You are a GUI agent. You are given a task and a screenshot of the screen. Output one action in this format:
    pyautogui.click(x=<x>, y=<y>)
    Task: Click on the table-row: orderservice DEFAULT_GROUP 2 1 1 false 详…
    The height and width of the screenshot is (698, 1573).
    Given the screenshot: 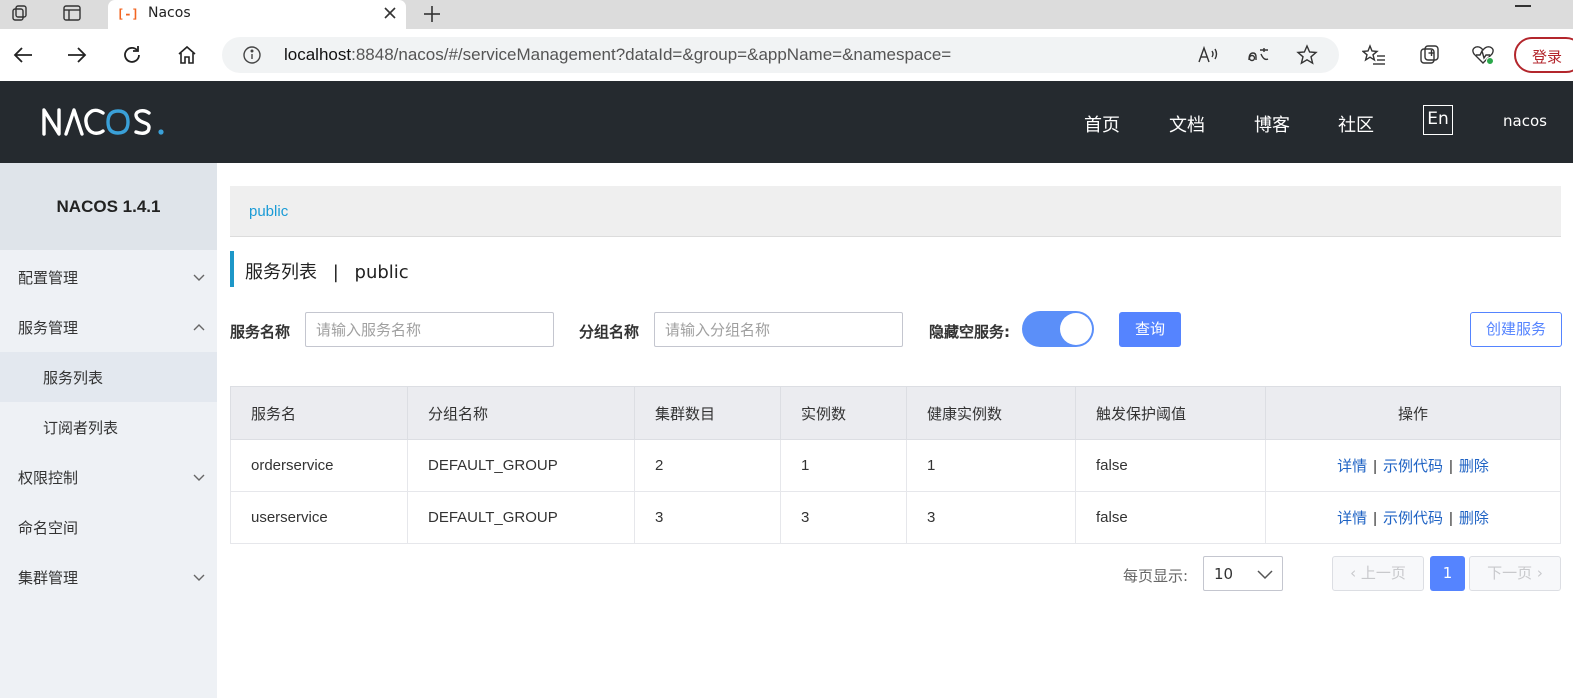 What is the action you would take?
    pyautogui.click(x=895, y=465)
    